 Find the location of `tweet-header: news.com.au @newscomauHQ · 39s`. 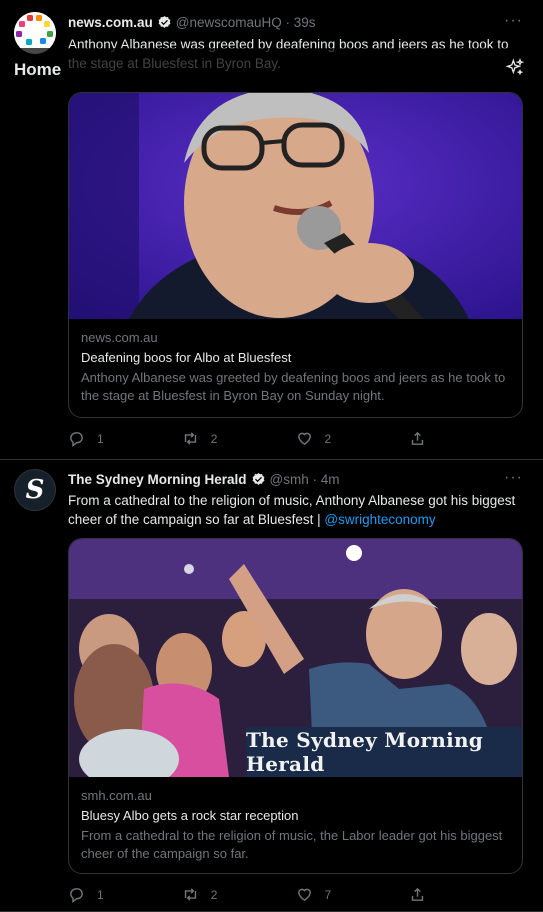

tweet-header: news.com.au @newscomauHQ · 39s is located at coordinates (192, 22).